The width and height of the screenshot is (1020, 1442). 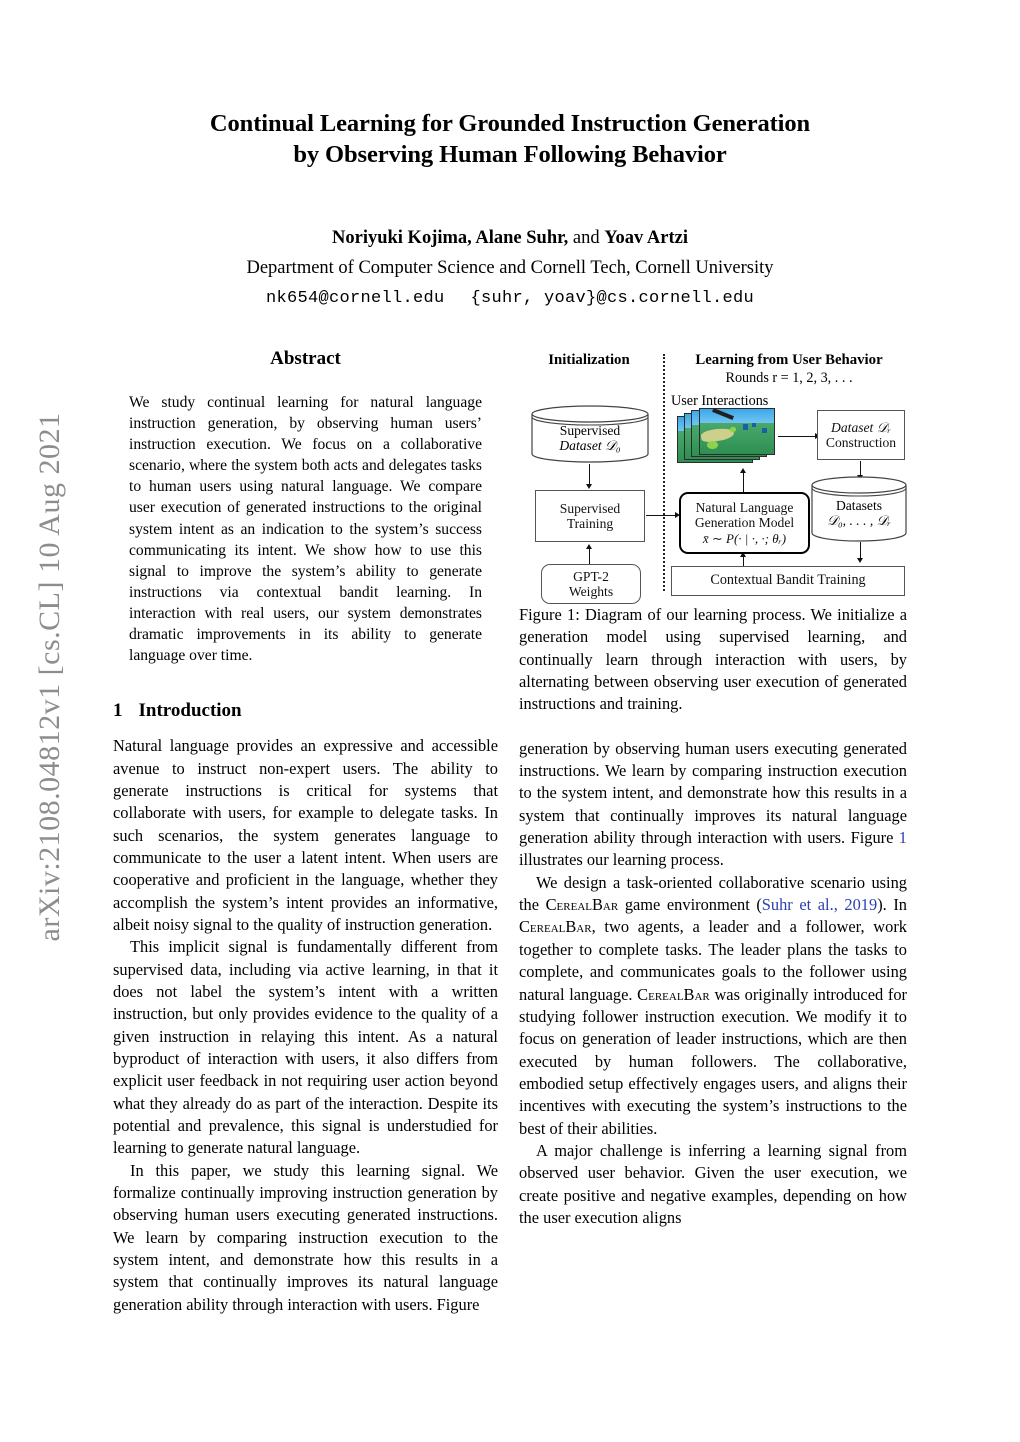 What do you see at coordinates (903, 837) in the screenshot?
I see `figure-reference-link: 1` at bounding box center [903, 837].